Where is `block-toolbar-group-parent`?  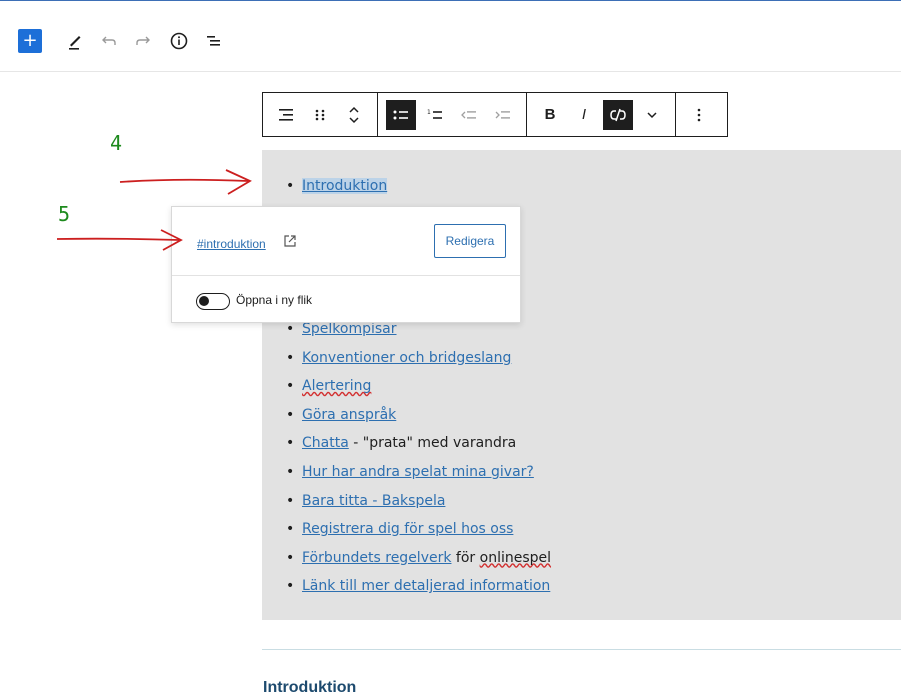
block-toolbar-group-parent is located at coordinates (320, 114).